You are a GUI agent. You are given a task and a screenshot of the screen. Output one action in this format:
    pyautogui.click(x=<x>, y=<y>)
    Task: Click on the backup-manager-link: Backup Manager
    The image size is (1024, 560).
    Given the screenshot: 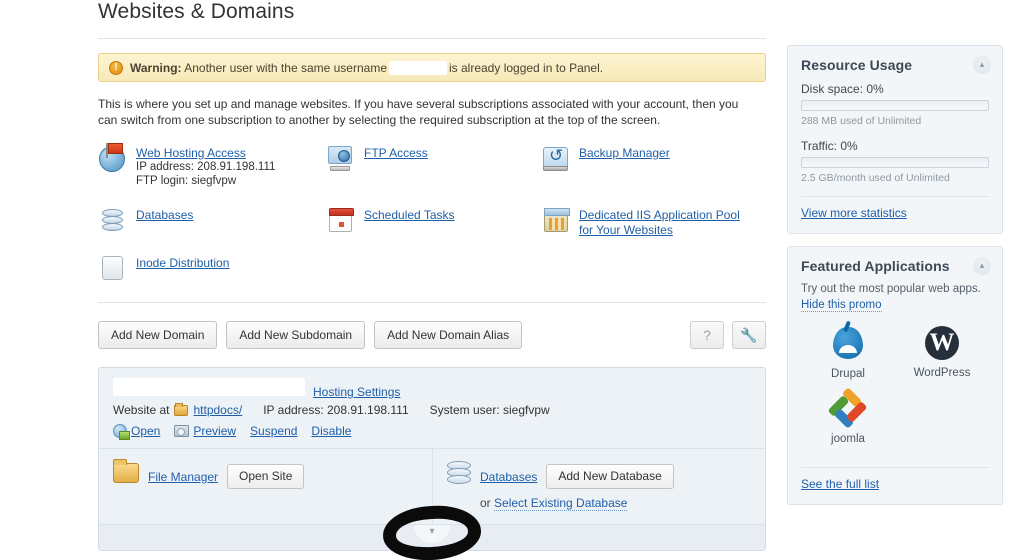 What is the action you would take?
    pyautogui.click(x=624, y=153)
    